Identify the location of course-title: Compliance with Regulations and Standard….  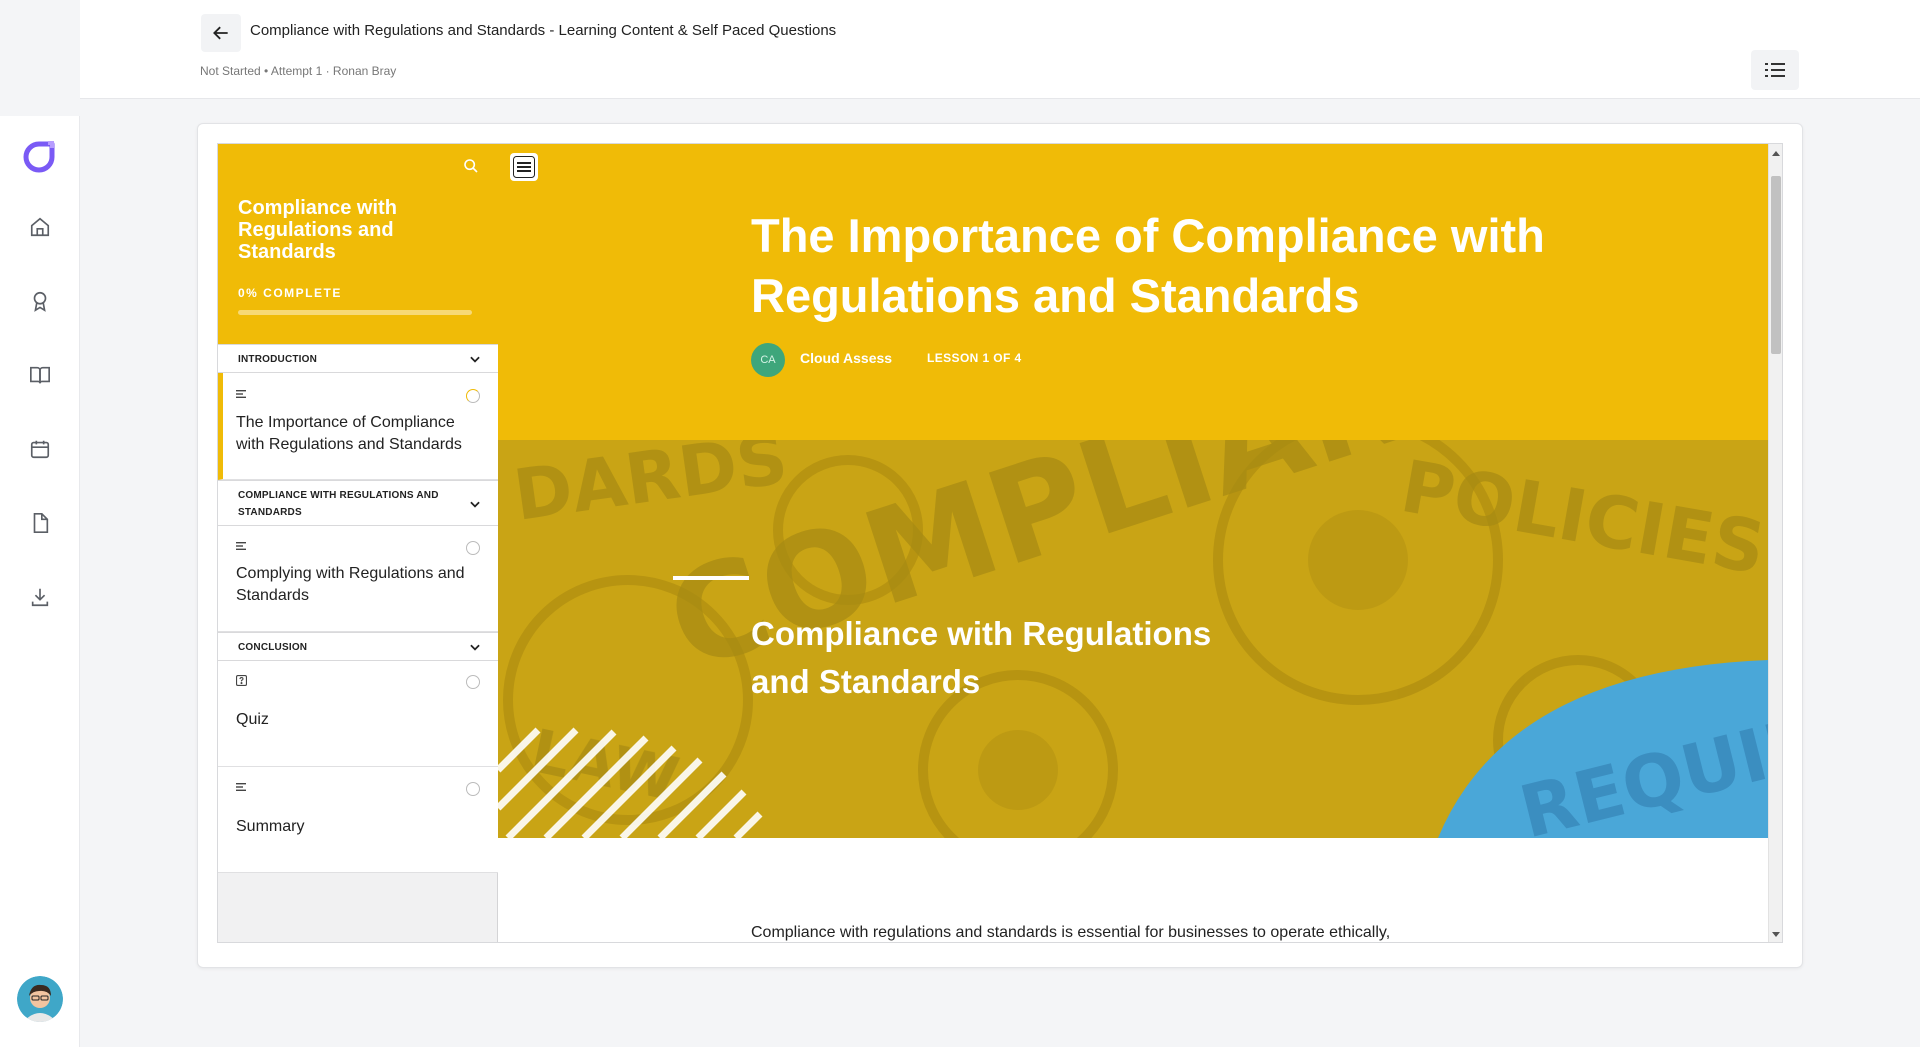
(317, 230).